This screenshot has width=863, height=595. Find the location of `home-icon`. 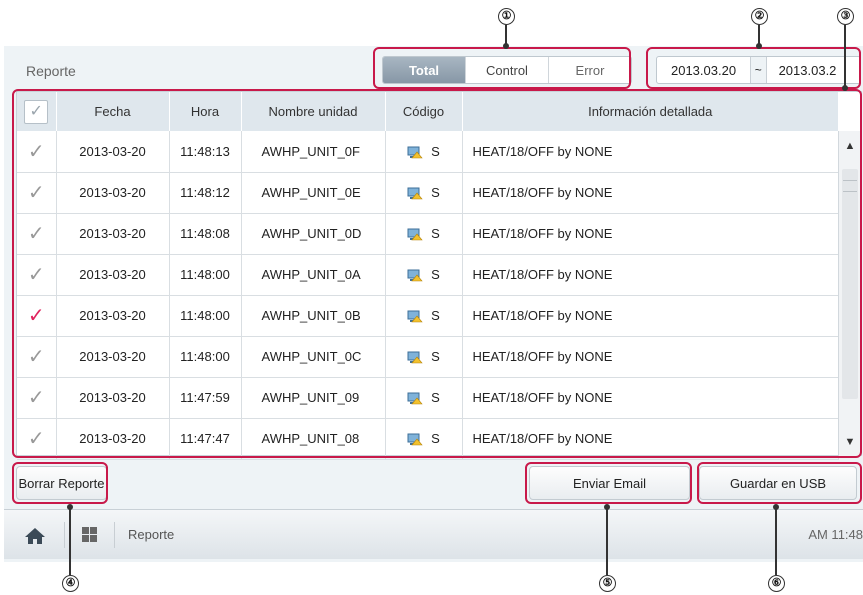

home-icon is located at coordinates (35, 536).